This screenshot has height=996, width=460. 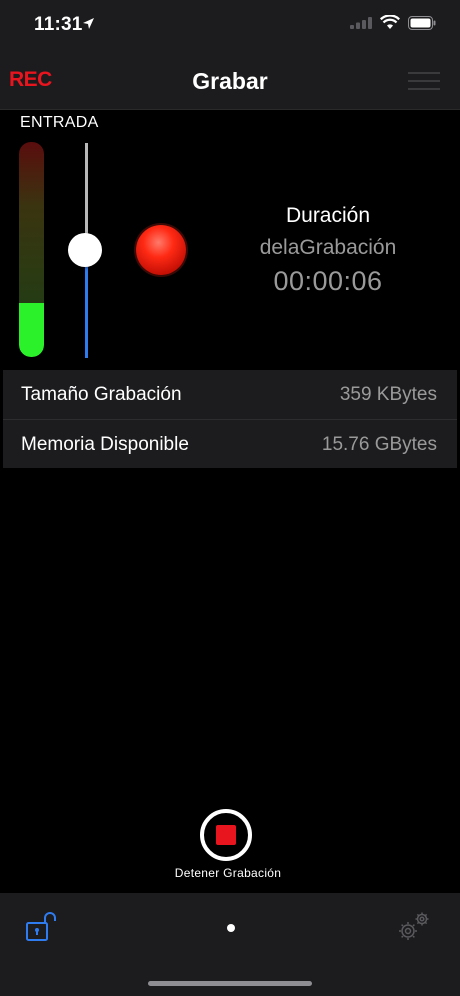 What do you see at coordinates (88, 23) in the screenshot?
I see `location-arrow-icon` at bounding box center [88, 23].